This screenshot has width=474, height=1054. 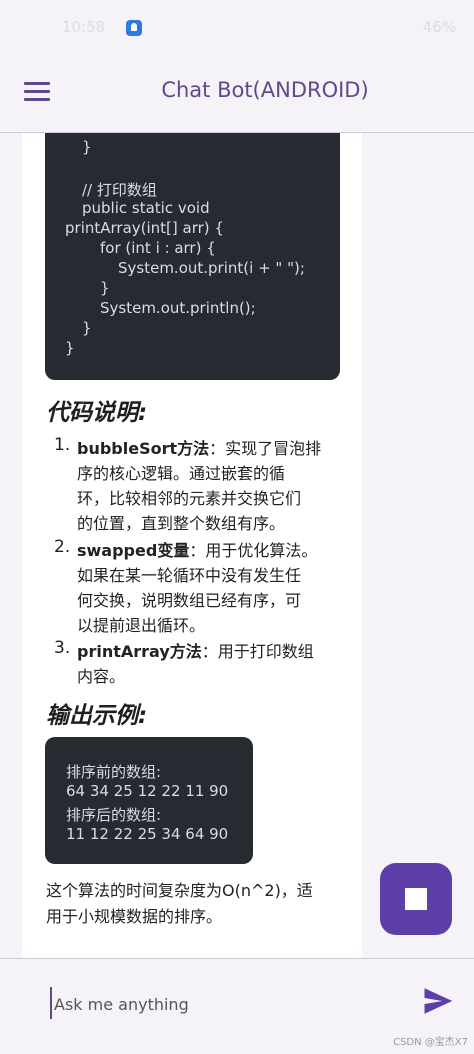 What do you see at coordinates (237, 28) in the screenshot?
I see `status-bar: 10:58 46%` at bounding box center [237, 28].